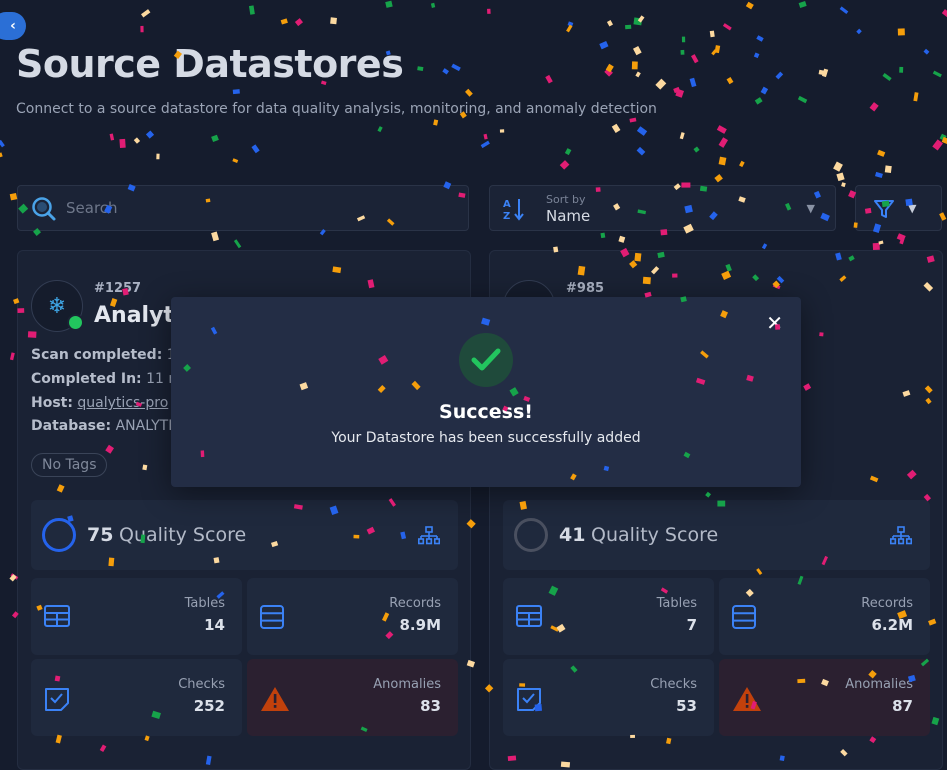  I want to click on checks-stat: Checks 53, so click(608, 697).